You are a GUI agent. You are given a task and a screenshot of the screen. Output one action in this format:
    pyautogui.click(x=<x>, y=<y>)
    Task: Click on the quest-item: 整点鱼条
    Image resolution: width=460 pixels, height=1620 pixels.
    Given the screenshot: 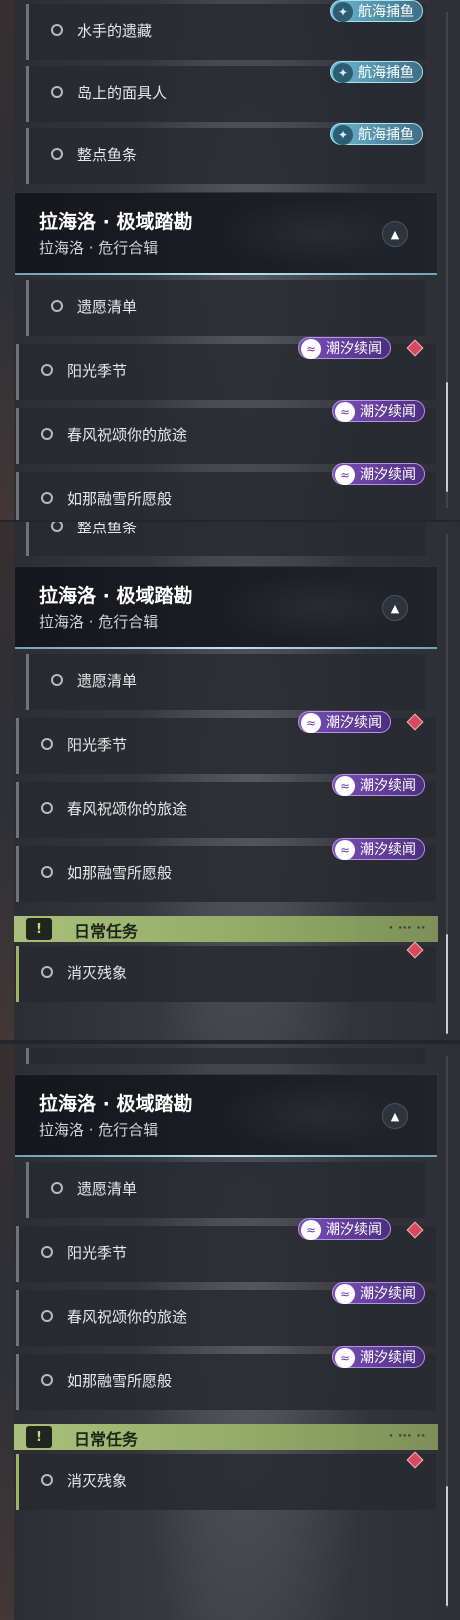 What is the action you would take?
    pyautogui.click(x=226, y=539)
    